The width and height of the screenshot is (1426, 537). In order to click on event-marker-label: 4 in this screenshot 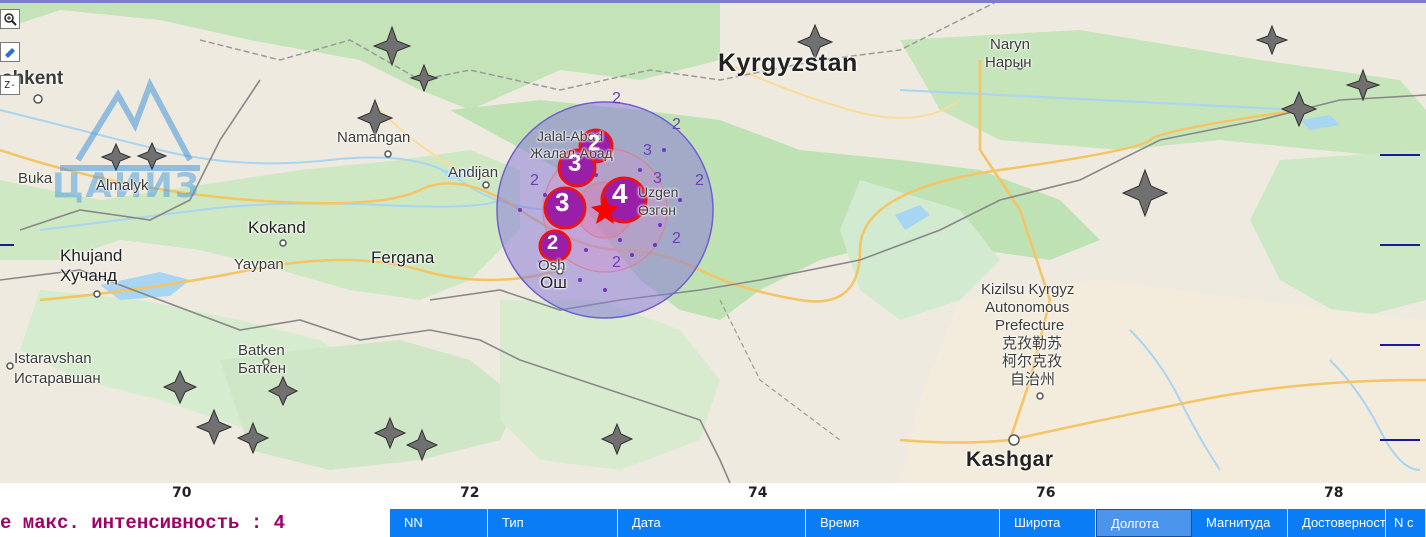, I will do `click(620, 193)`.